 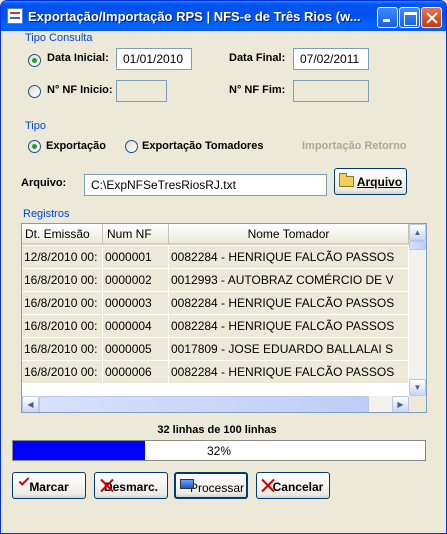 What do you see at coordinates (205, 185) in the screenshot?
I see `arquivo-field: C:\ExpNFSeTresRiosRJ.txt` at bounding box center [205, 185].